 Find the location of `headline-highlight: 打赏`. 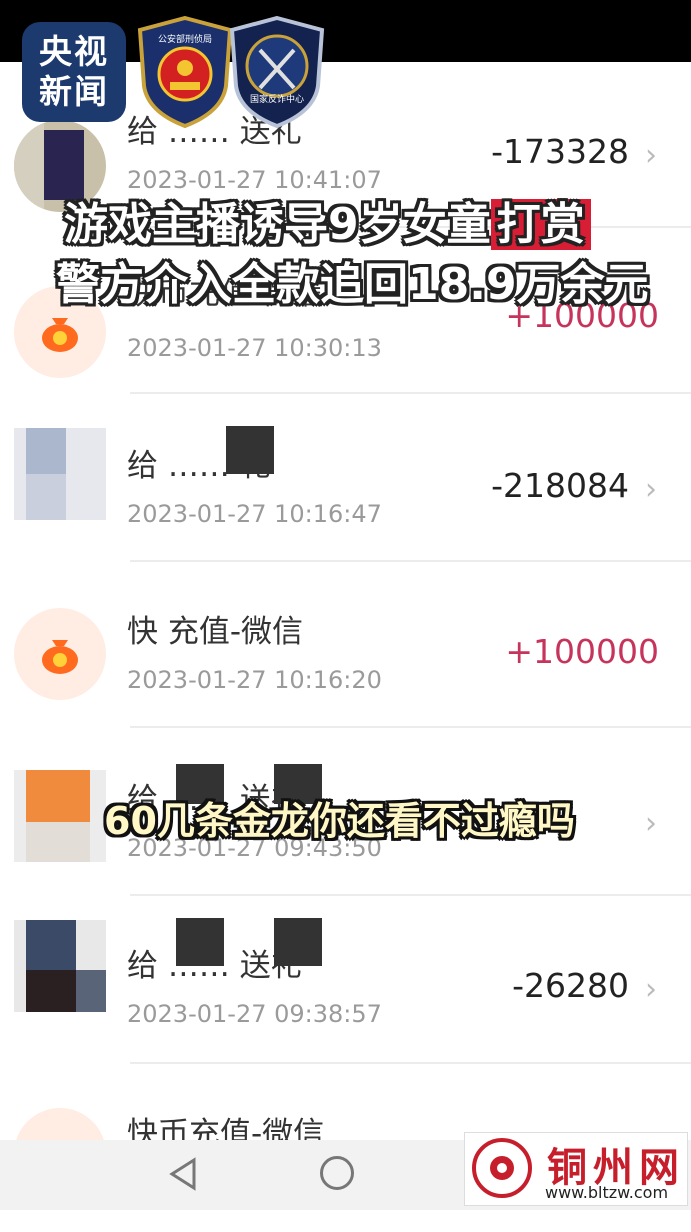

headline-highlight: 打赏 is located at coordinates (540, 224).